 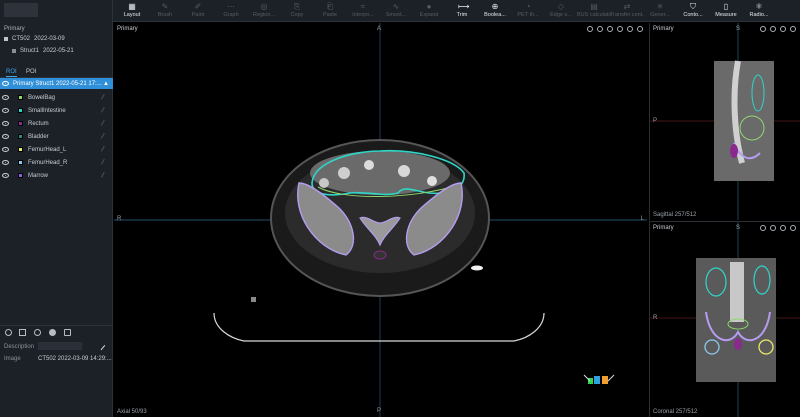 What do you see at coordinates (462, 11) in the screenshot?
I see `toolbar-trim-button: ⟼ Trim` at bounding box center [462, 11].